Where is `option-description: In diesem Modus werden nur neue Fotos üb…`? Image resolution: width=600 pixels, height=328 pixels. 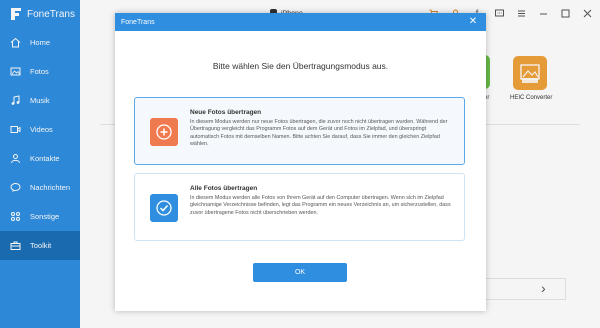 option-description: In diesem Modus werden nur neue Fotos üb… is located at coordinates (319, 133).